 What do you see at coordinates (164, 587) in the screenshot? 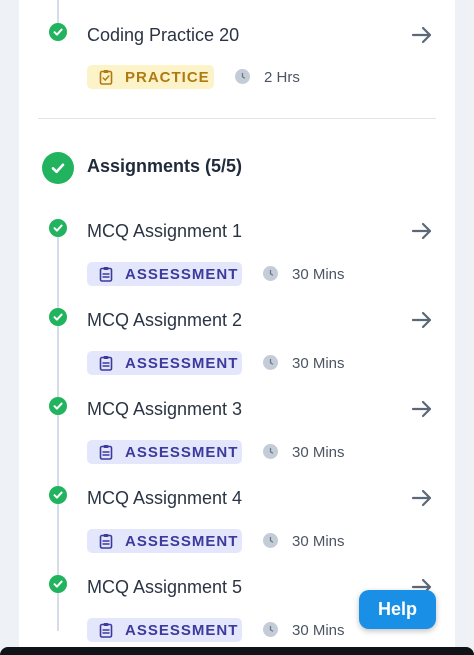
I see `item-title: MCQ Assignment 5` at bounding box center [164, 587].